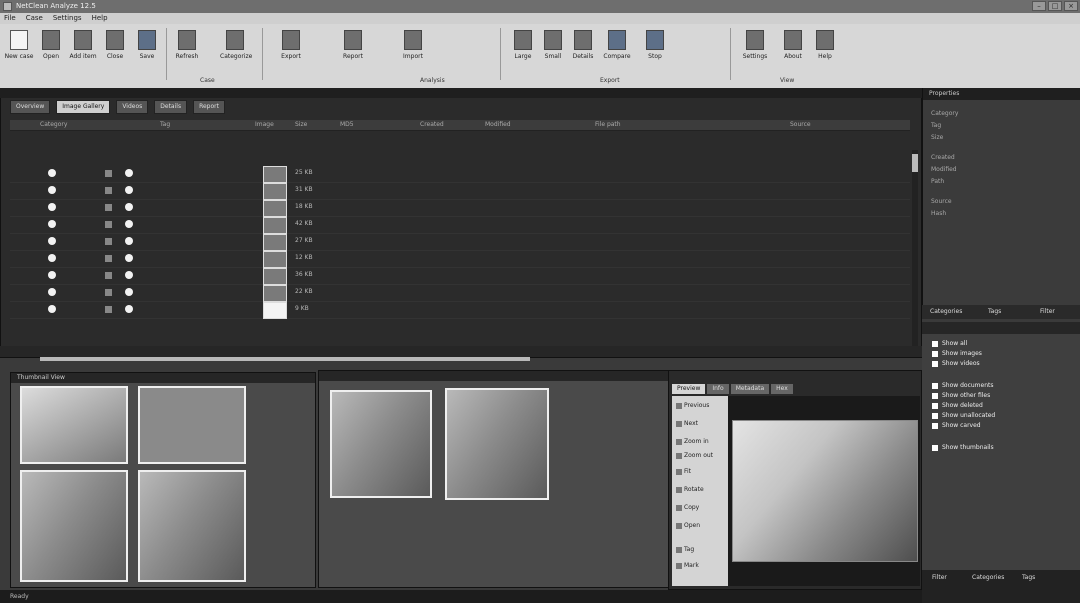 This screenshot has height=603, width=1080. What do you see at coordinates (353, 52) in the screenshot?
I see `report-button: Report` at bounding box center [353, 52].